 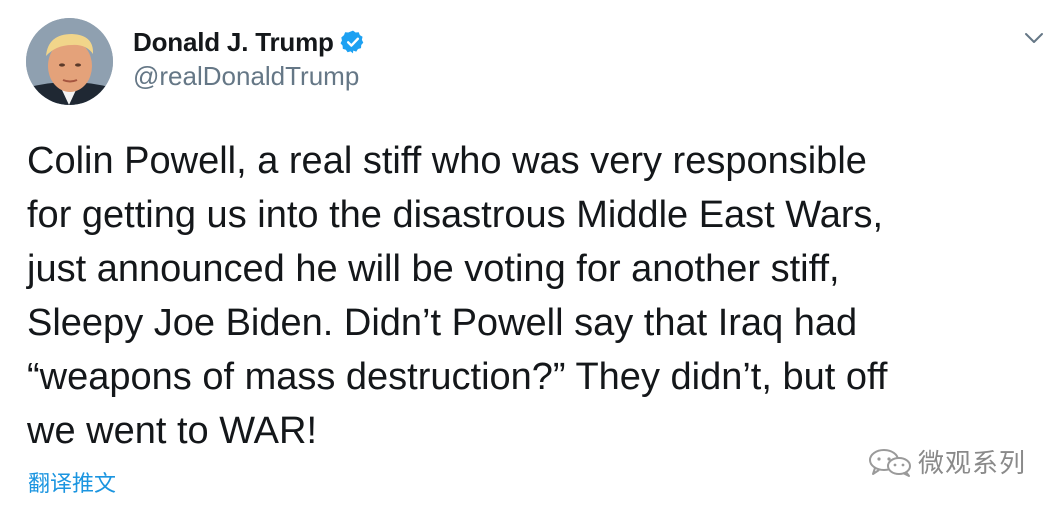 I want to click on author-name-row: Donald J. Trump, so click(x=249, y=42).